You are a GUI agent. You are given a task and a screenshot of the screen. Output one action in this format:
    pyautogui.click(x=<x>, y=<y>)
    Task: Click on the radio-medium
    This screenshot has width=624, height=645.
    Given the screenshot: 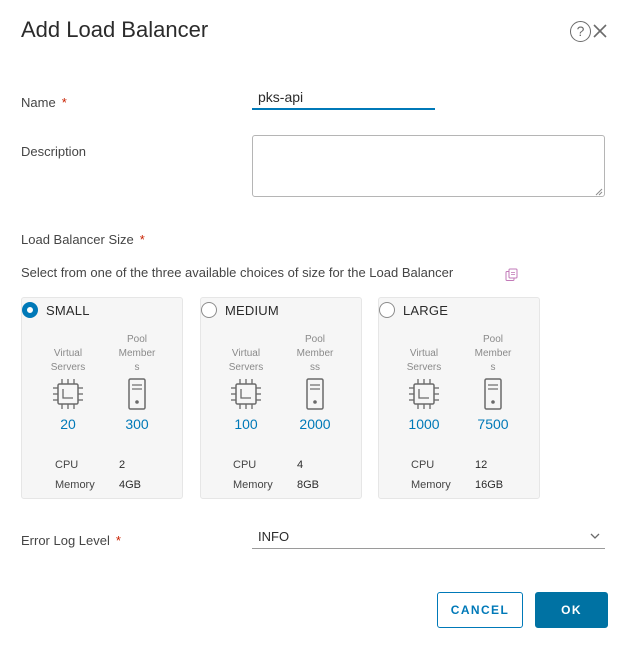 What is the action you would take?
    pyautogui.click(x=209, y=310)
    